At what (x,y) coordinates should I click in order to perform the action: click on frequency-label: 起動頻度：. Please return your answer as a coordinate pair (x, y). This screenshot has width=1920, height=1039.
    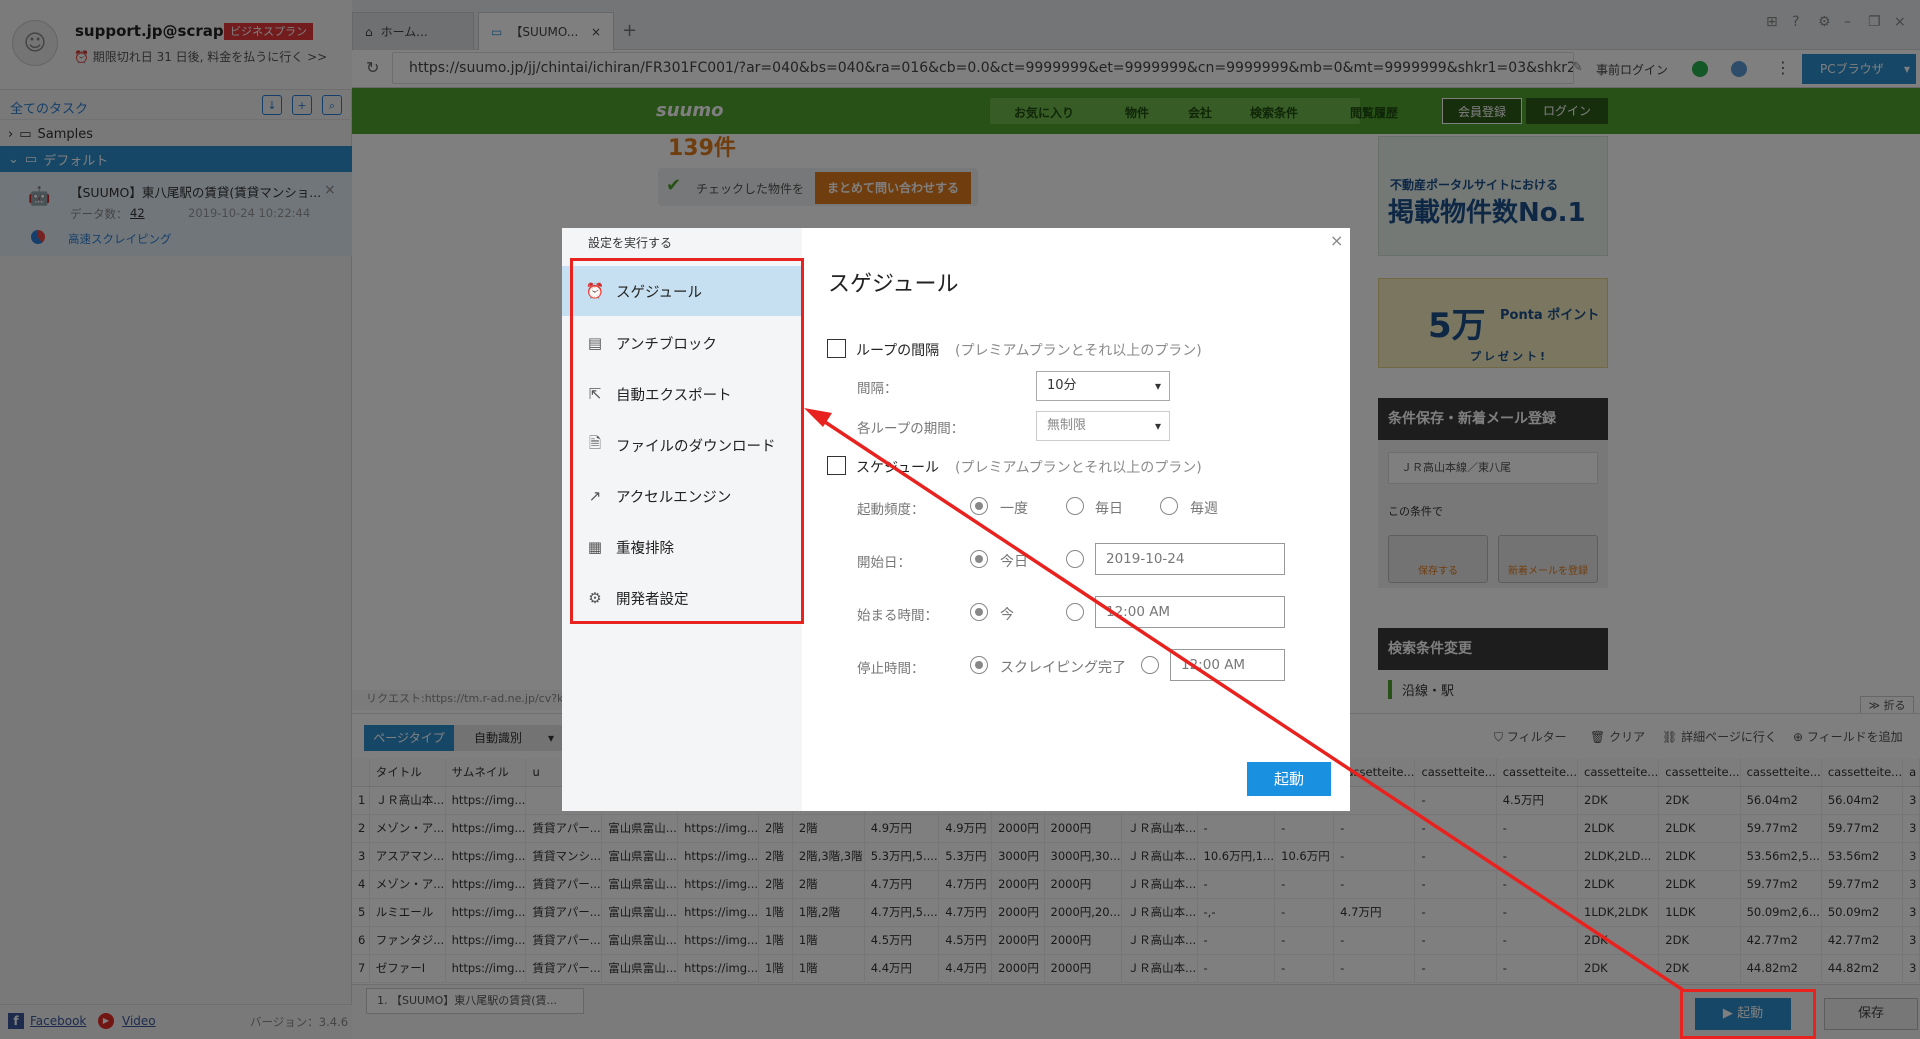
    Looking at the image, I should click on (891, 510).